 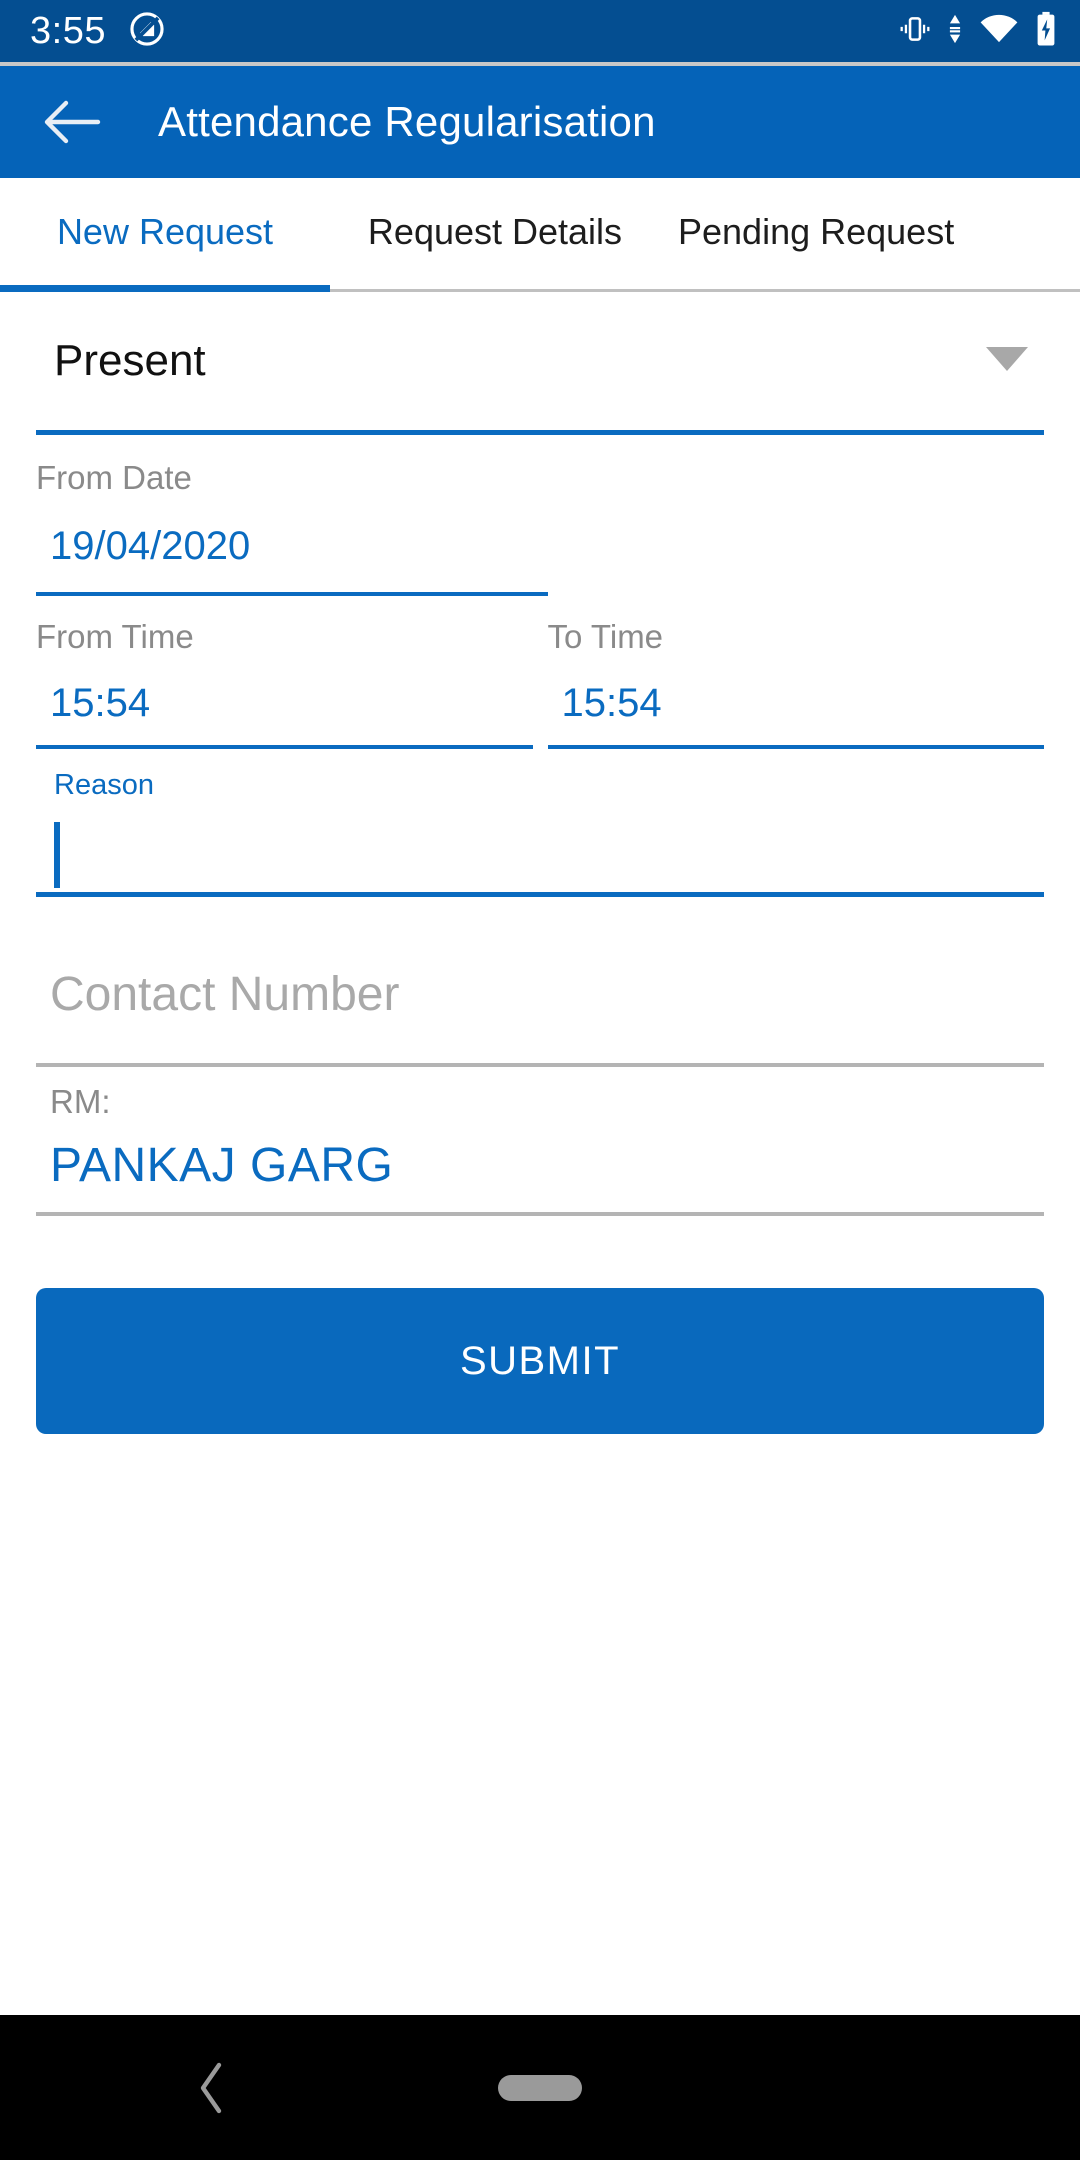 I want to click on tab-label: New Request, so click(x=165, y=231).